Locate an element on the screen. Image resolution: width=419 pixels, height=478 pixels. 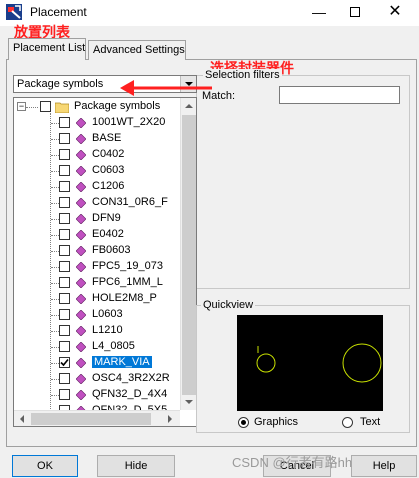
minimize-button: — is located at coordinates (319, 13).